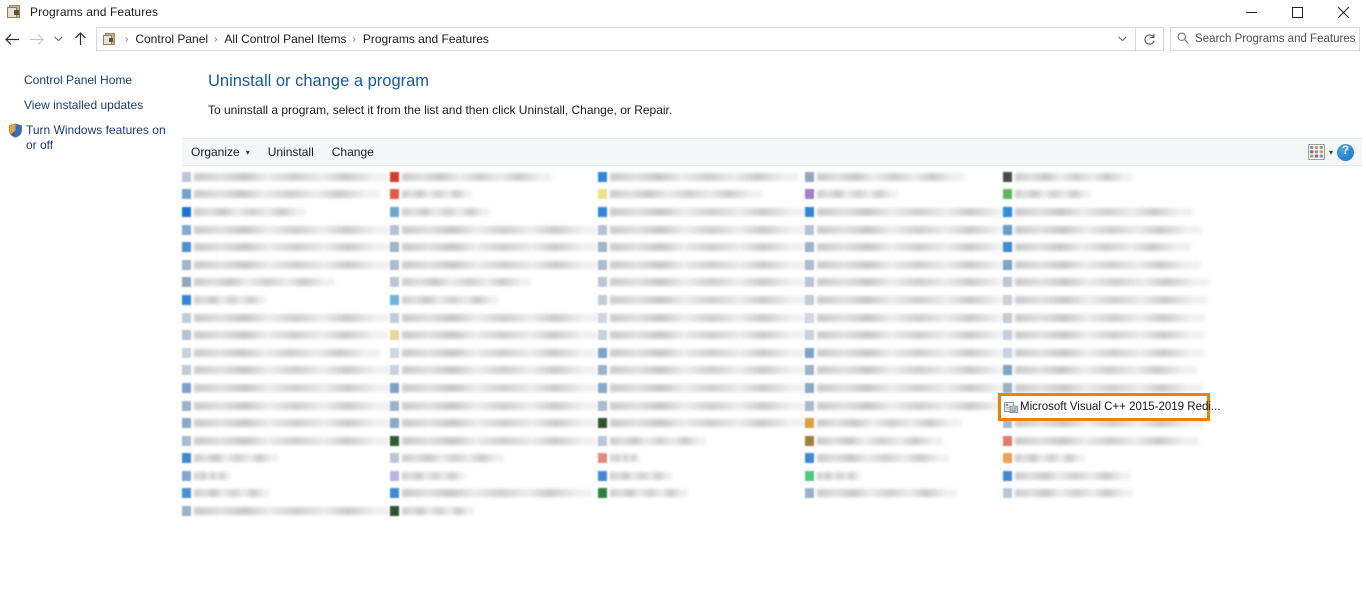  What do you see at coordinates (1316, 152) in the screenshot?
I see `view-options-icon` at bounding box center [1316, 152].